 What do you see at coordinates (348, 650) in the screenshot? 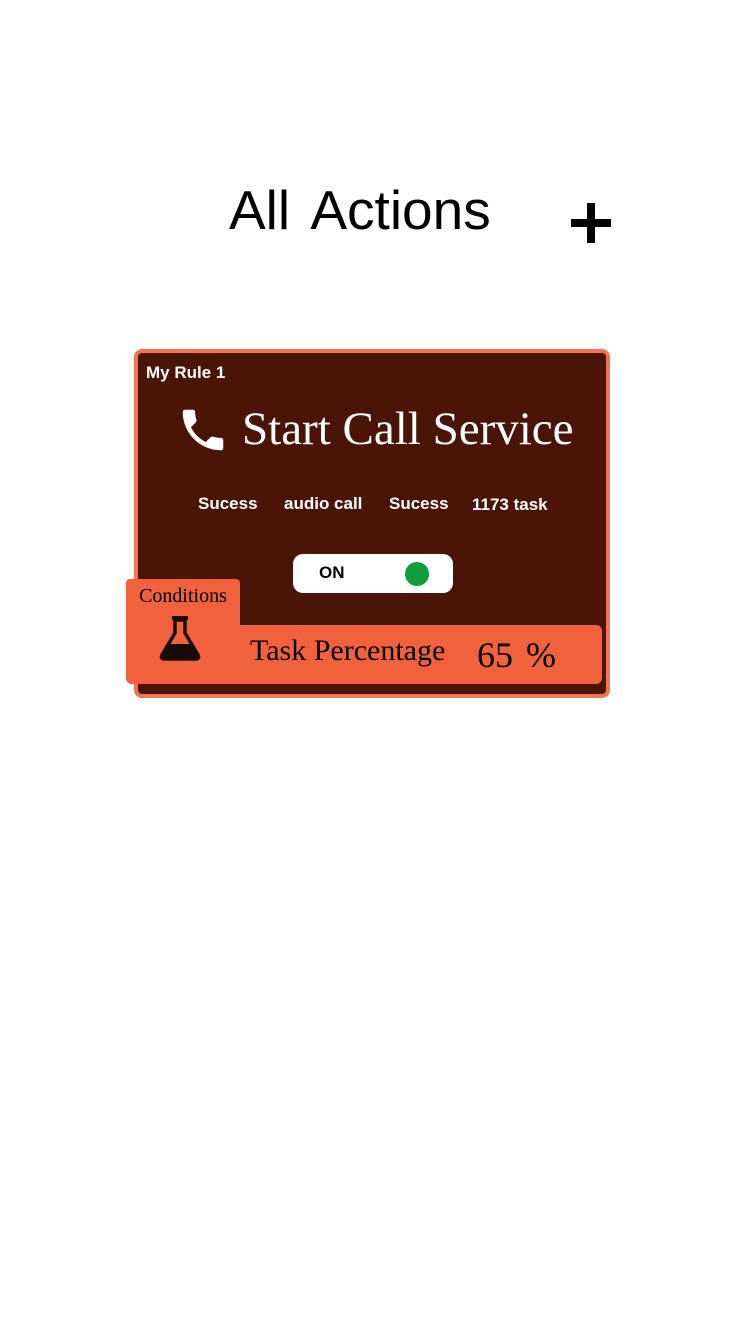
I see `task-percentage-label: Task Percentage` at bounding box center [348, 650].